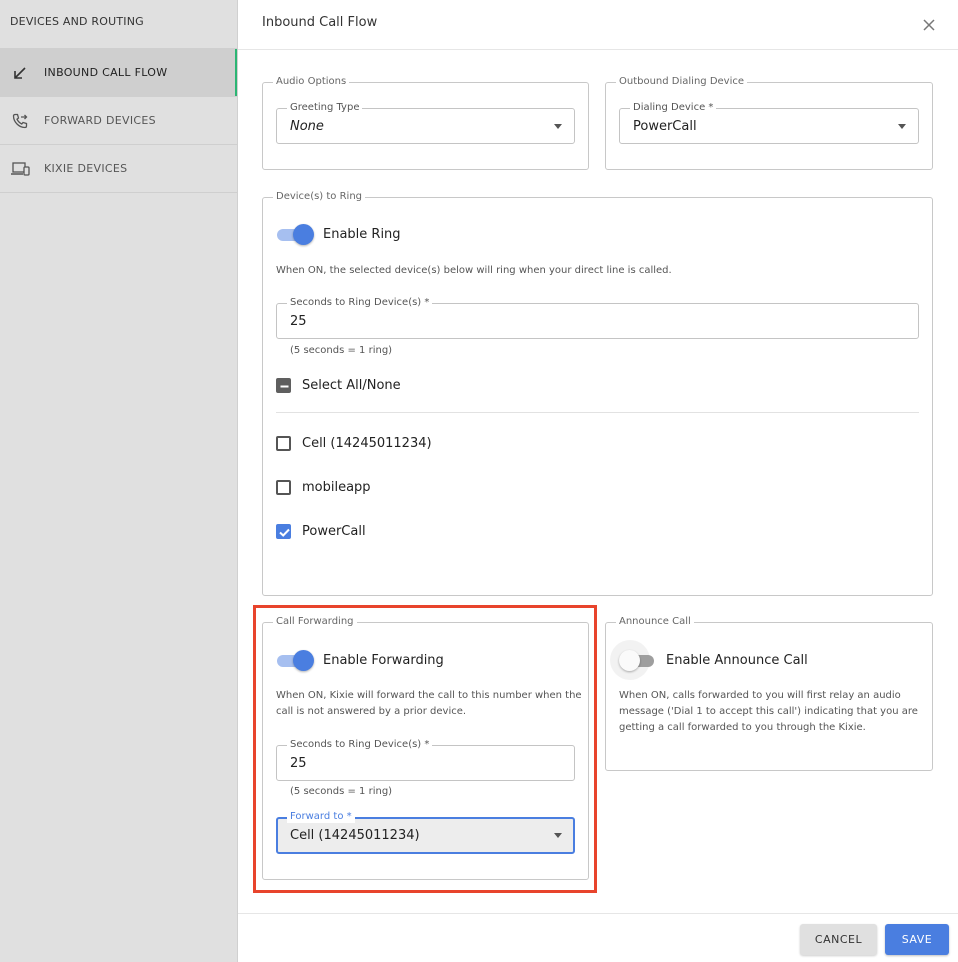 The height and width of the screenshot is (962, 958). What do you see at coordinates (295, 234) in the screenshot?
I see `enable-ring-toggle` at bounding box center [295, 234].